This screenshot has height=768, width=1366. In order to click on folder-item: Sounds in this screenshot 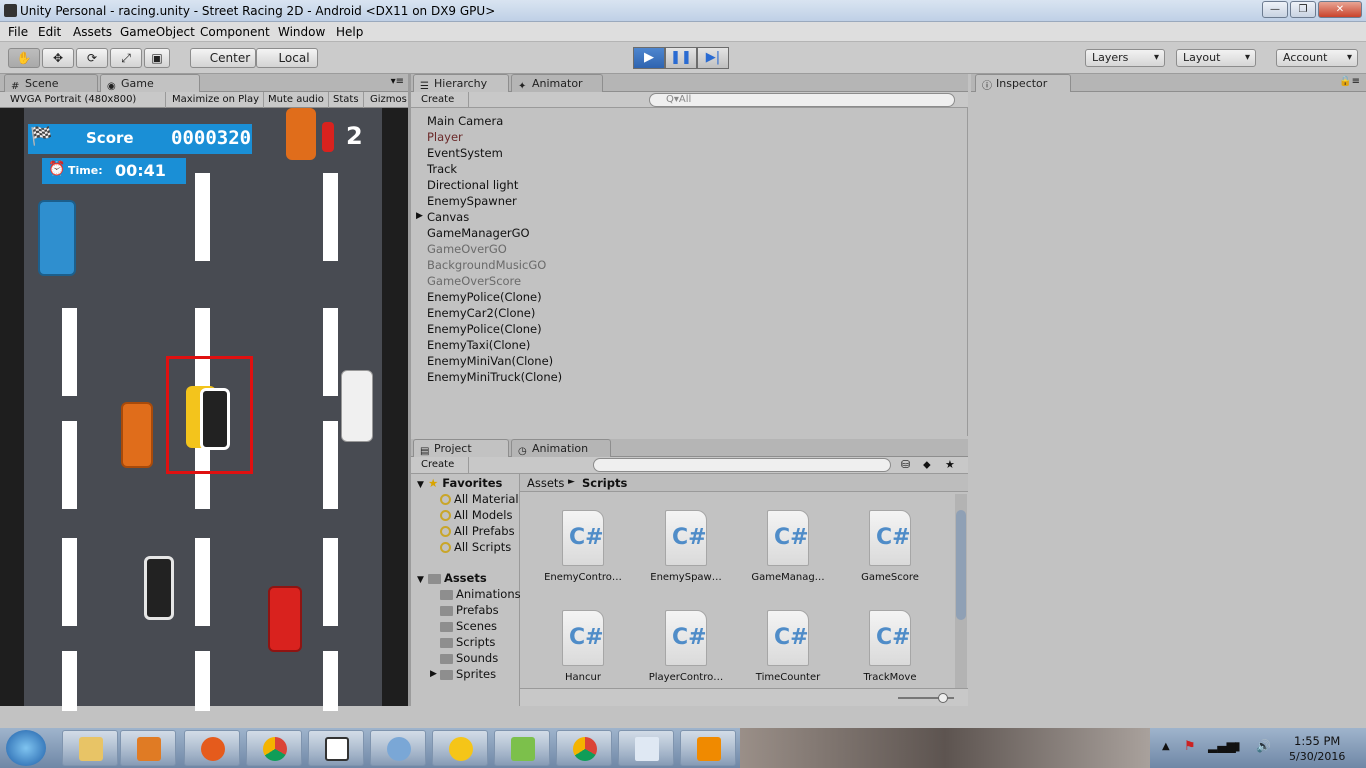, I will do `click(469, 658)`.